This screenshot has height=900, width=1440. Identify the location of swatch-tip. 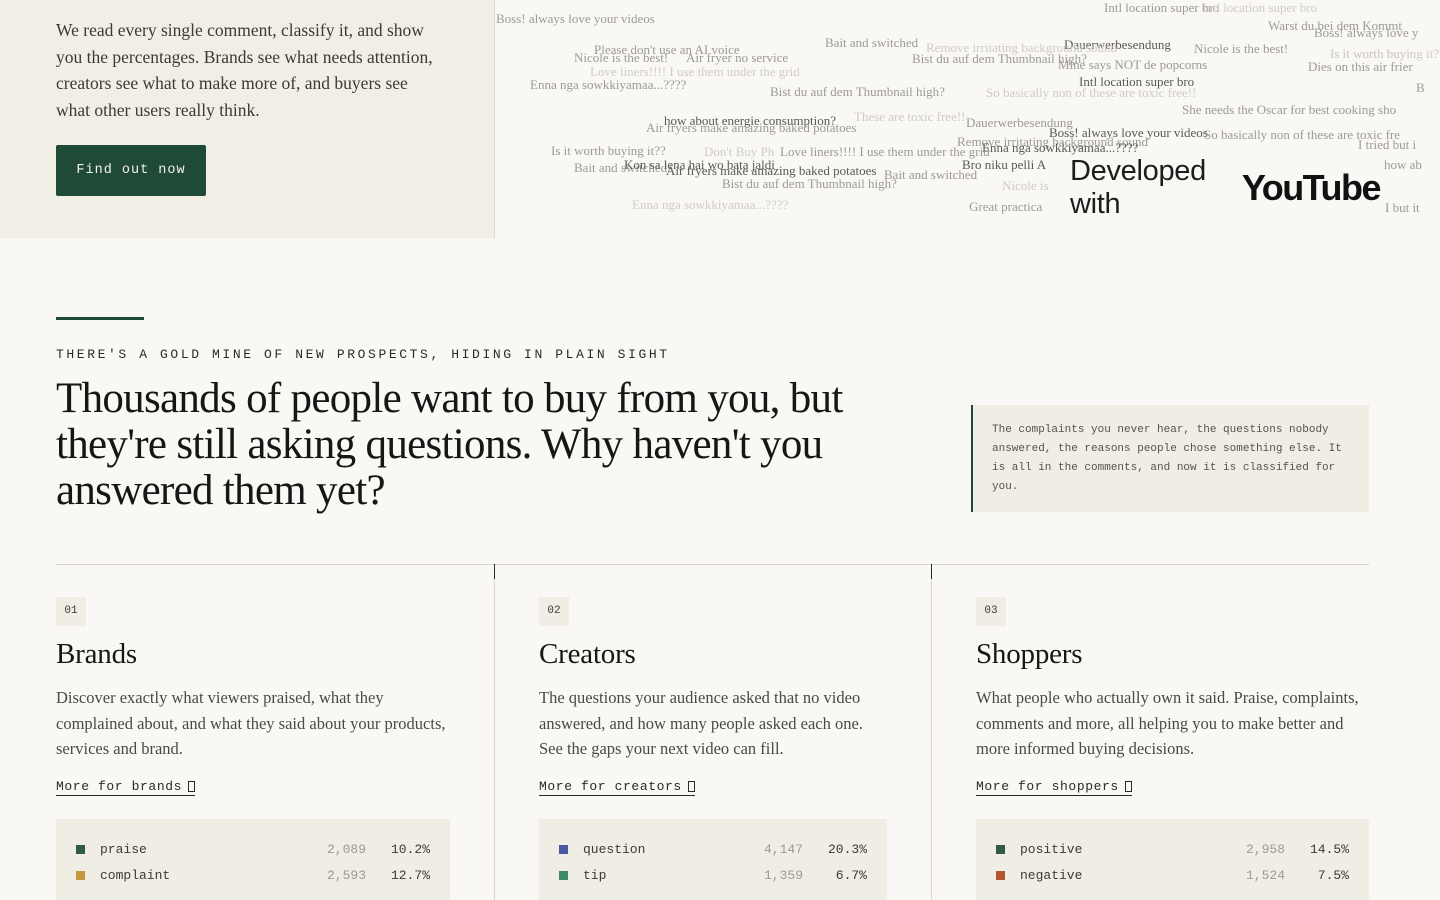
(563, 875).